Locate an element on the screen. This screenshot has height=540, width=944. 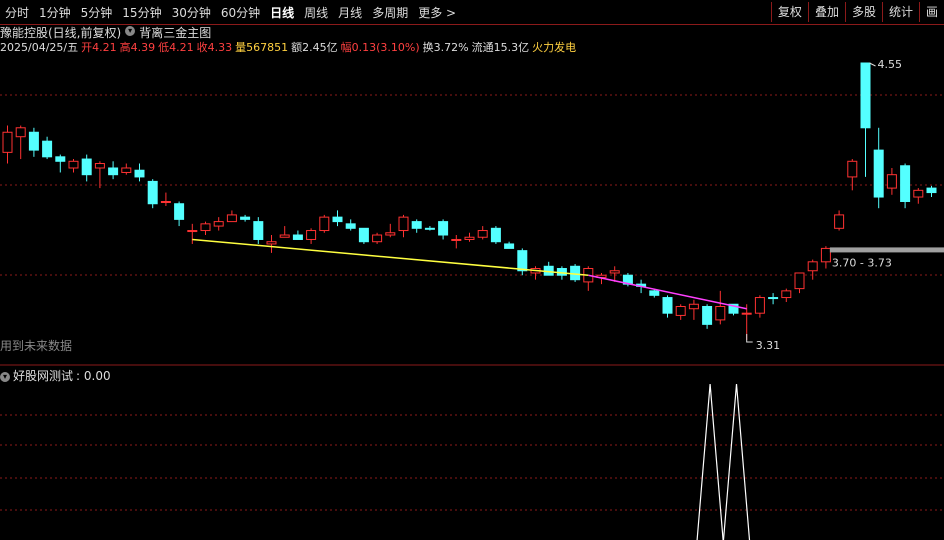
info-circle-icon: ▾ is located at coordinates (130, 31).